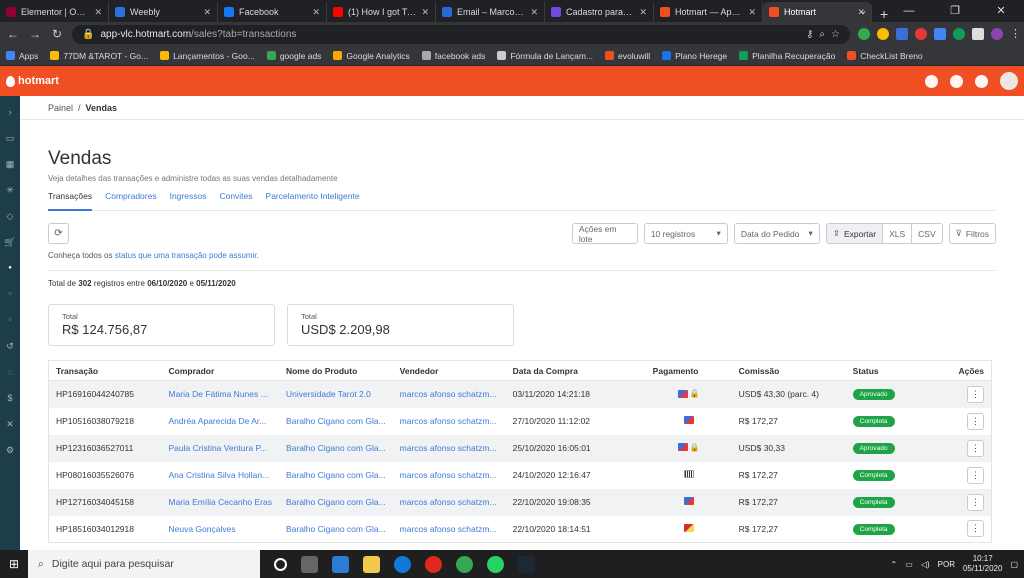 Image resolution: width=1024 pixels, height=578 pixels. What do you see at coordinates (955, 11) in the screenshot?
I see `maximize-icon: ❐` at bounding box center [955, 11].